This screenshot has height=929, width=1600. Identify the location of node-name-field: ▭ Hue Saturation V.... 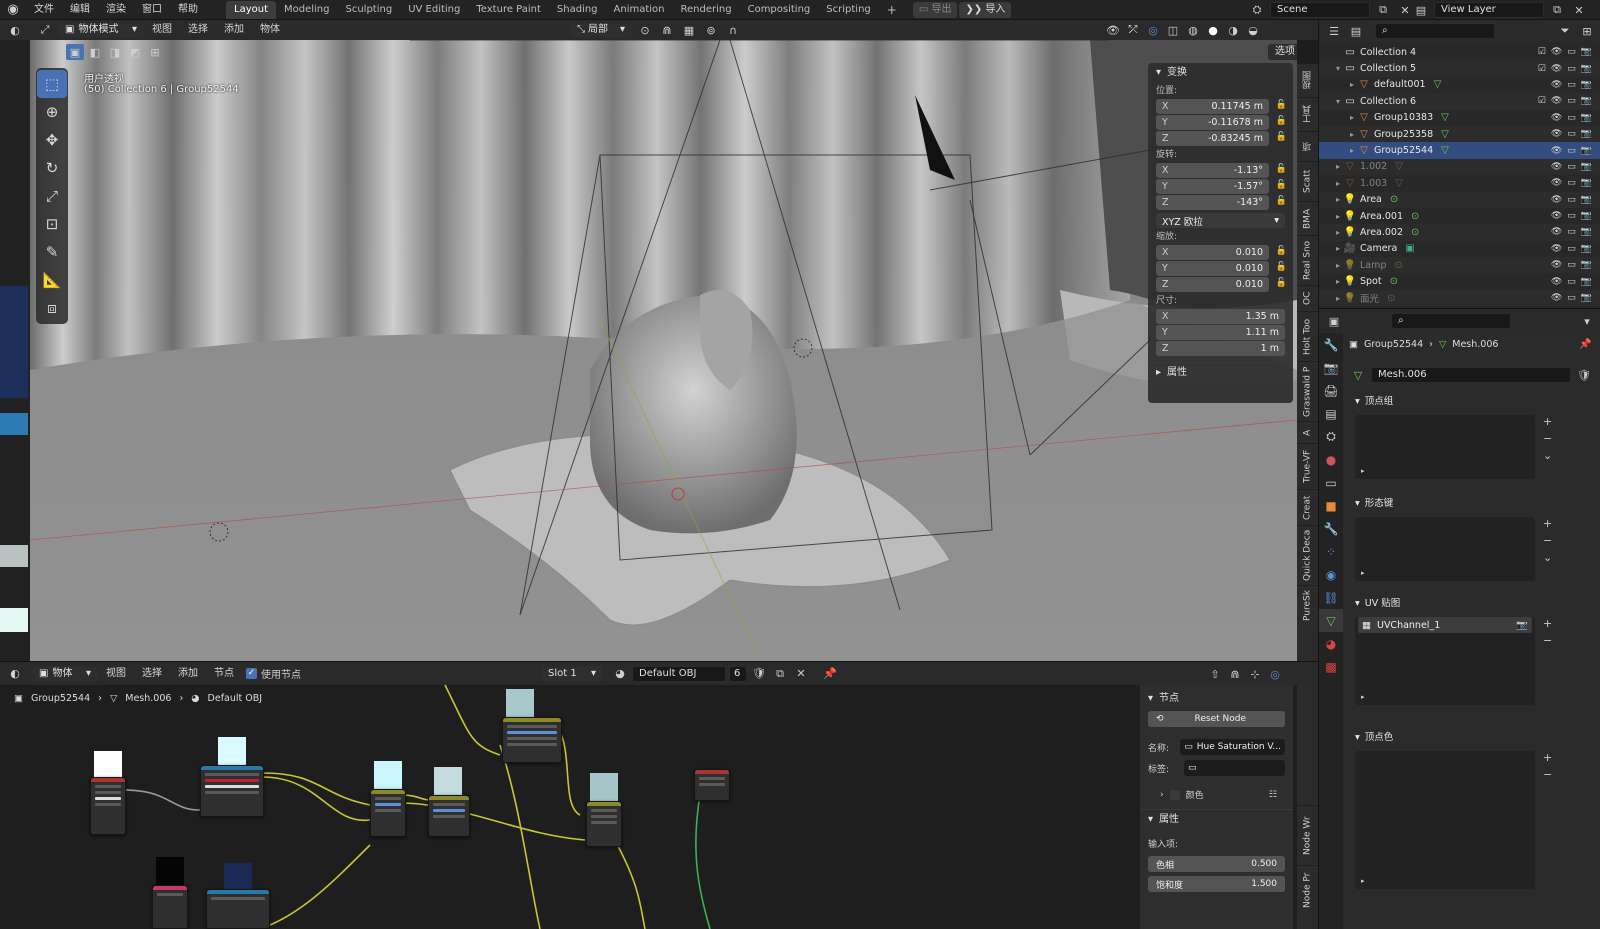
(1232, 747).